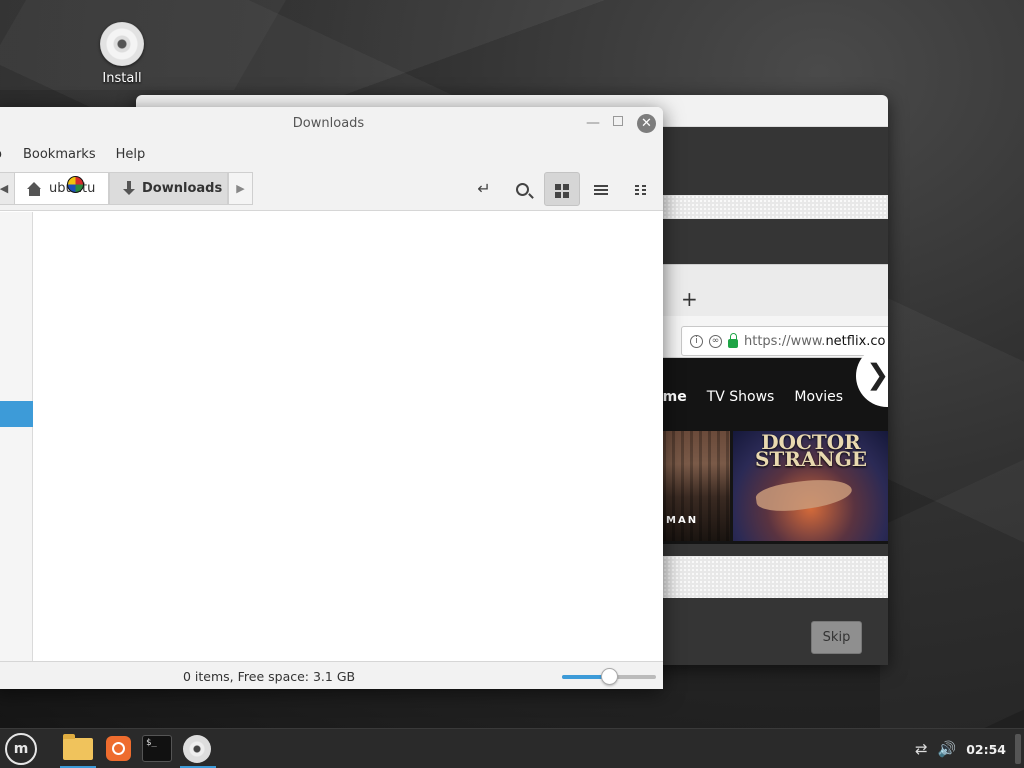 This screenshot has width=1024, height=768. I want to click on busy-cursor-icon, so click(75, 184).